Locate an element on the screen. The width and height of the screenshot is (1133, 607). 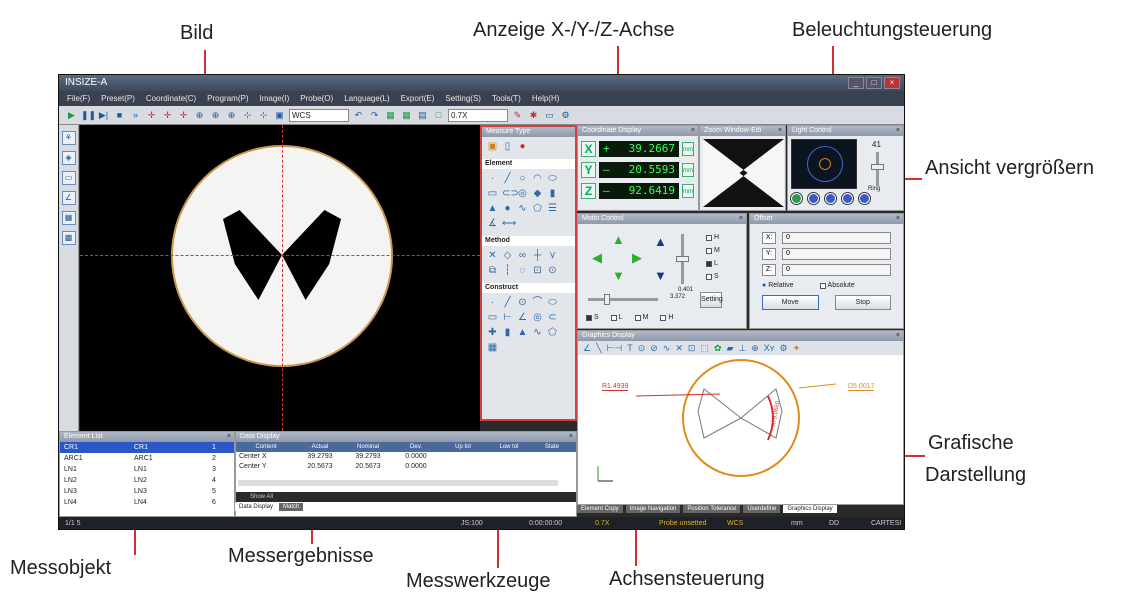
col-actual: Actual is located at coordinates (320, 447).